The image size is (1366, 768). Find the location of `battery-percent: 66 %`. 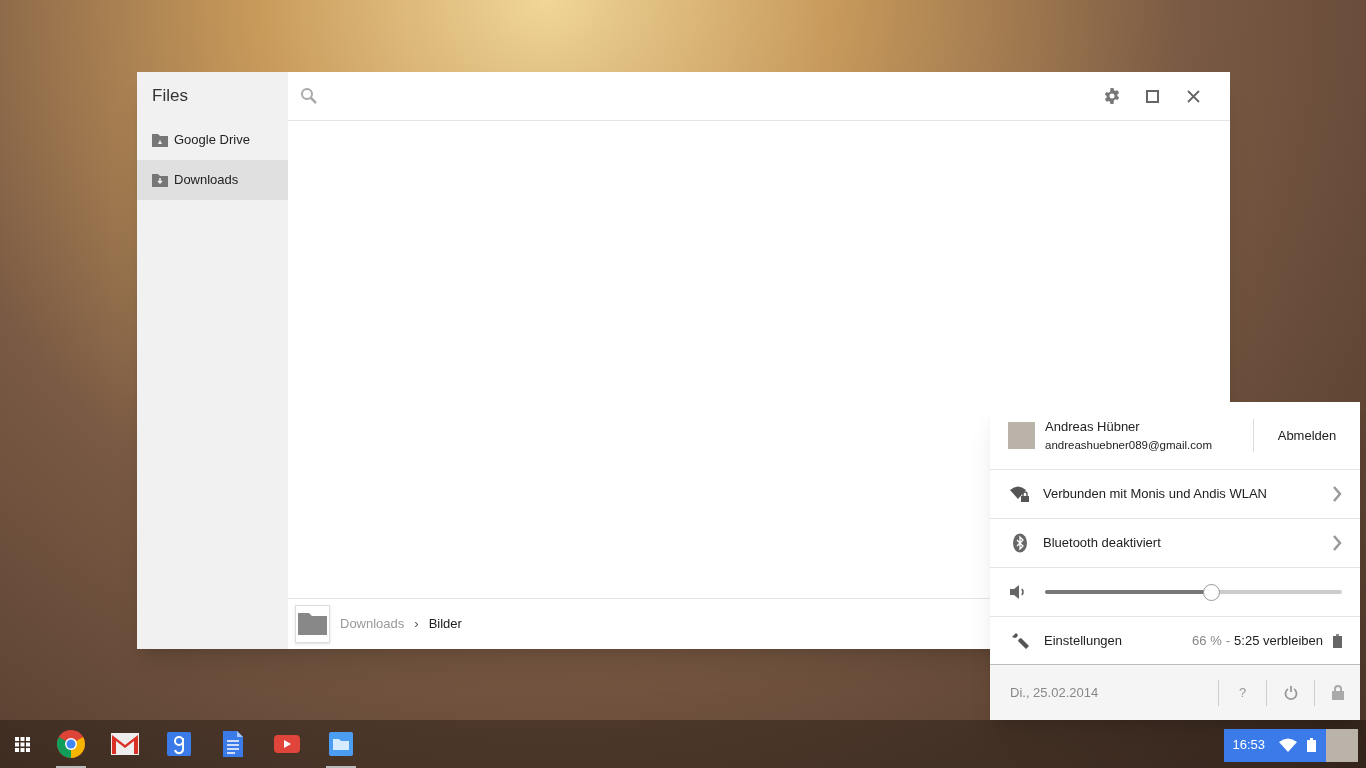

battery-percent: 66 % is located at coordinates (1207, 640).